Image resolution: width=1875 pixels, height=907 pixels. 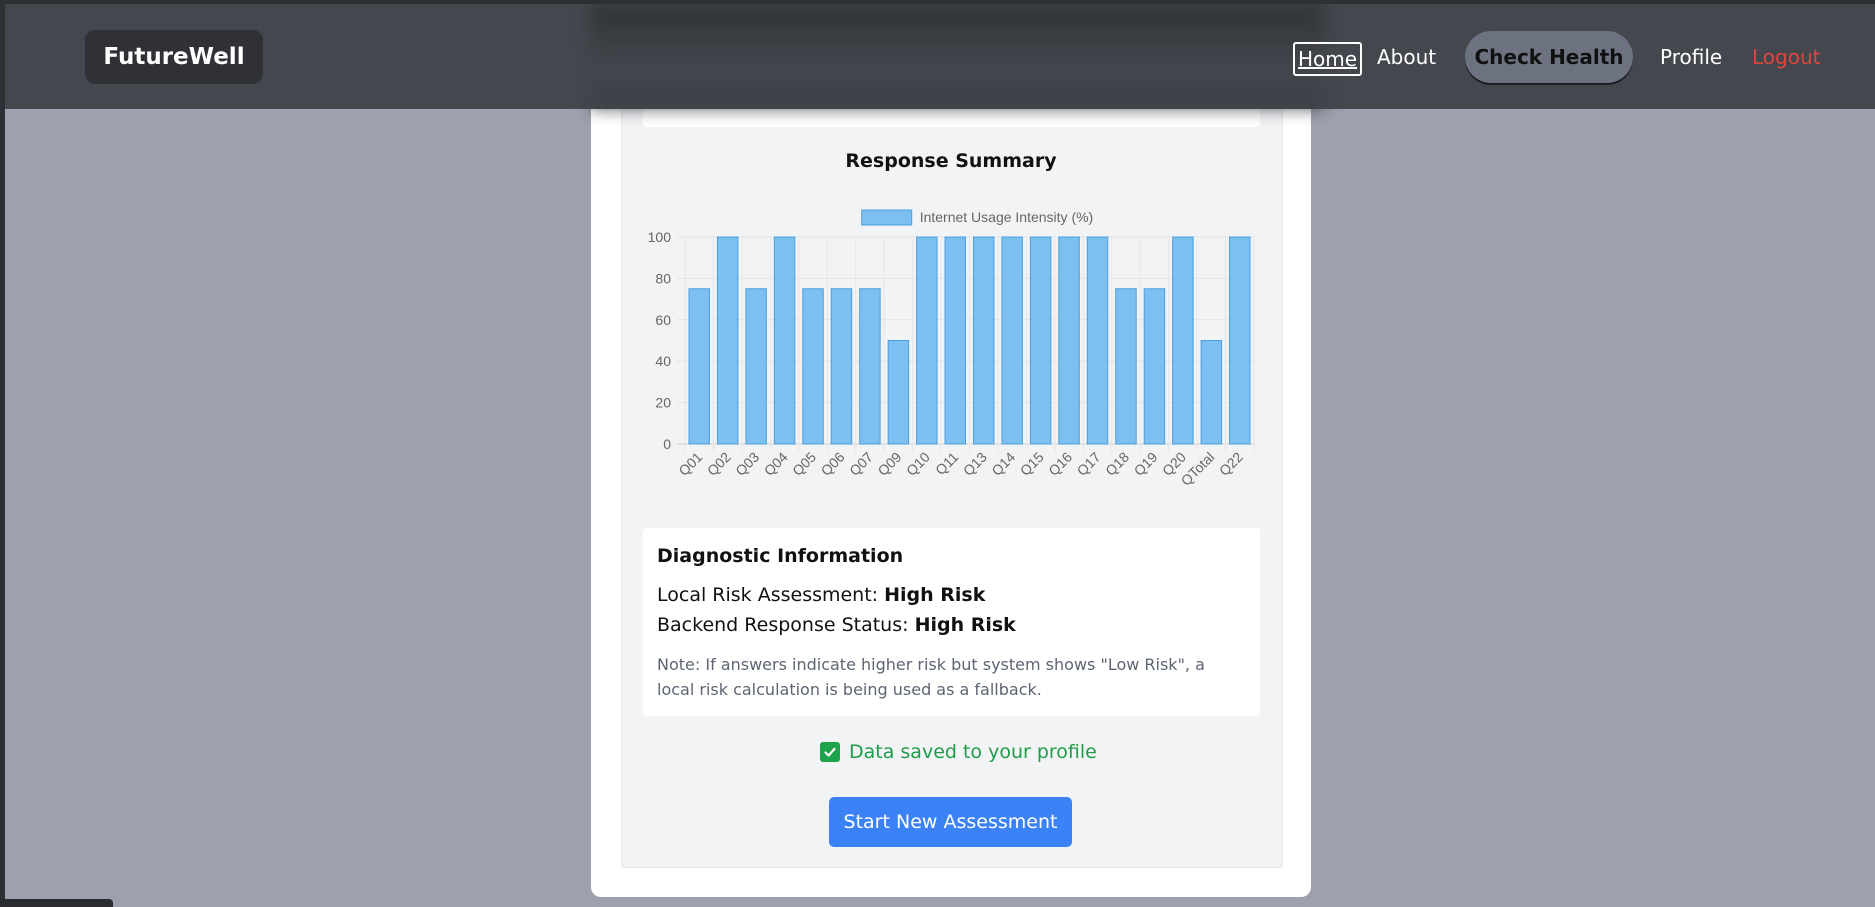 I want to click on legend-swatch, so click(x=887, y=217).